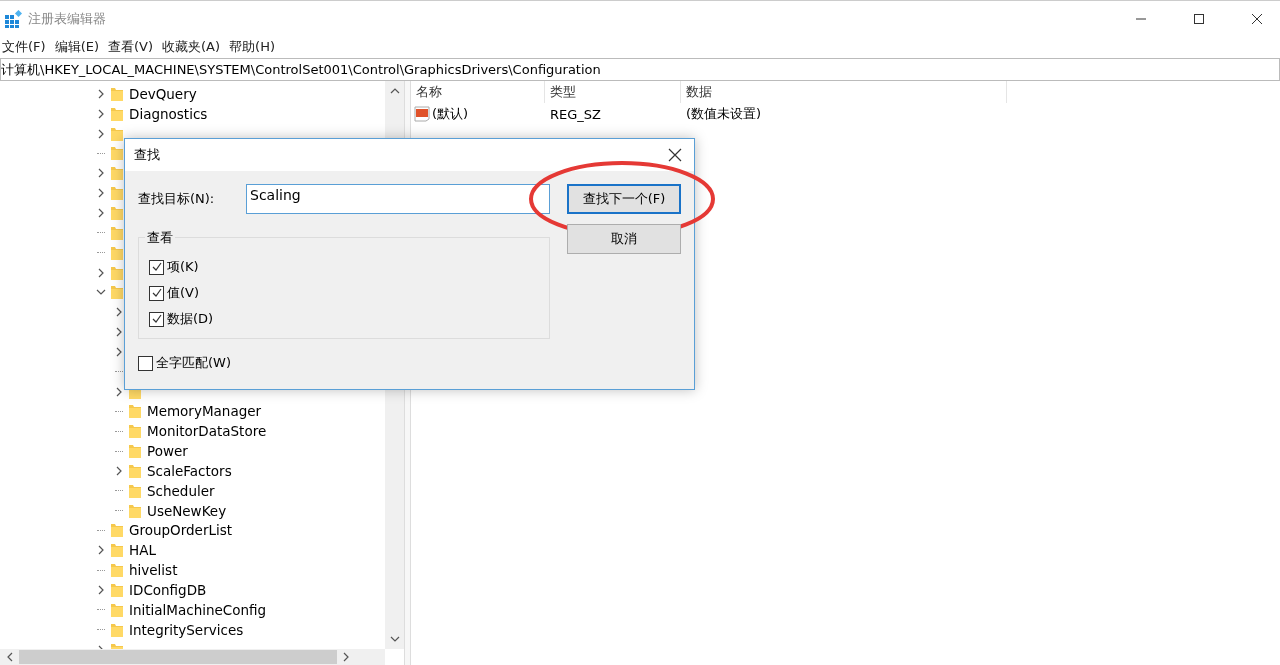 The image size is (1280, 665). Describe the element at coordinates (194, 47) in the screenshot. I see `menu-item: 收藏夹(A)` at that location.